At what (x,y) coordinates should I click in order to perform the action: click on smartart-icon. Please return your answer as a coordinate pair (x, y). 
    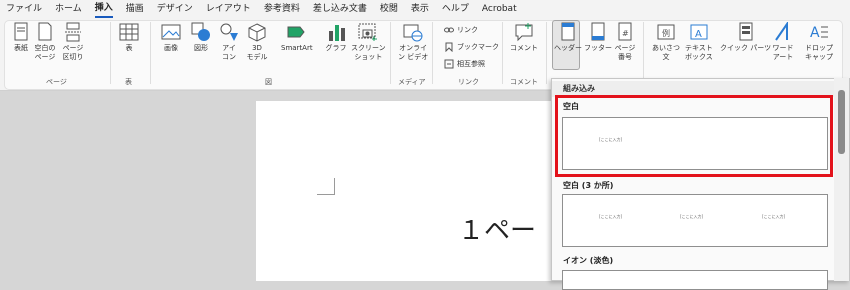
    Looking at the image, I should click on (297, 32).